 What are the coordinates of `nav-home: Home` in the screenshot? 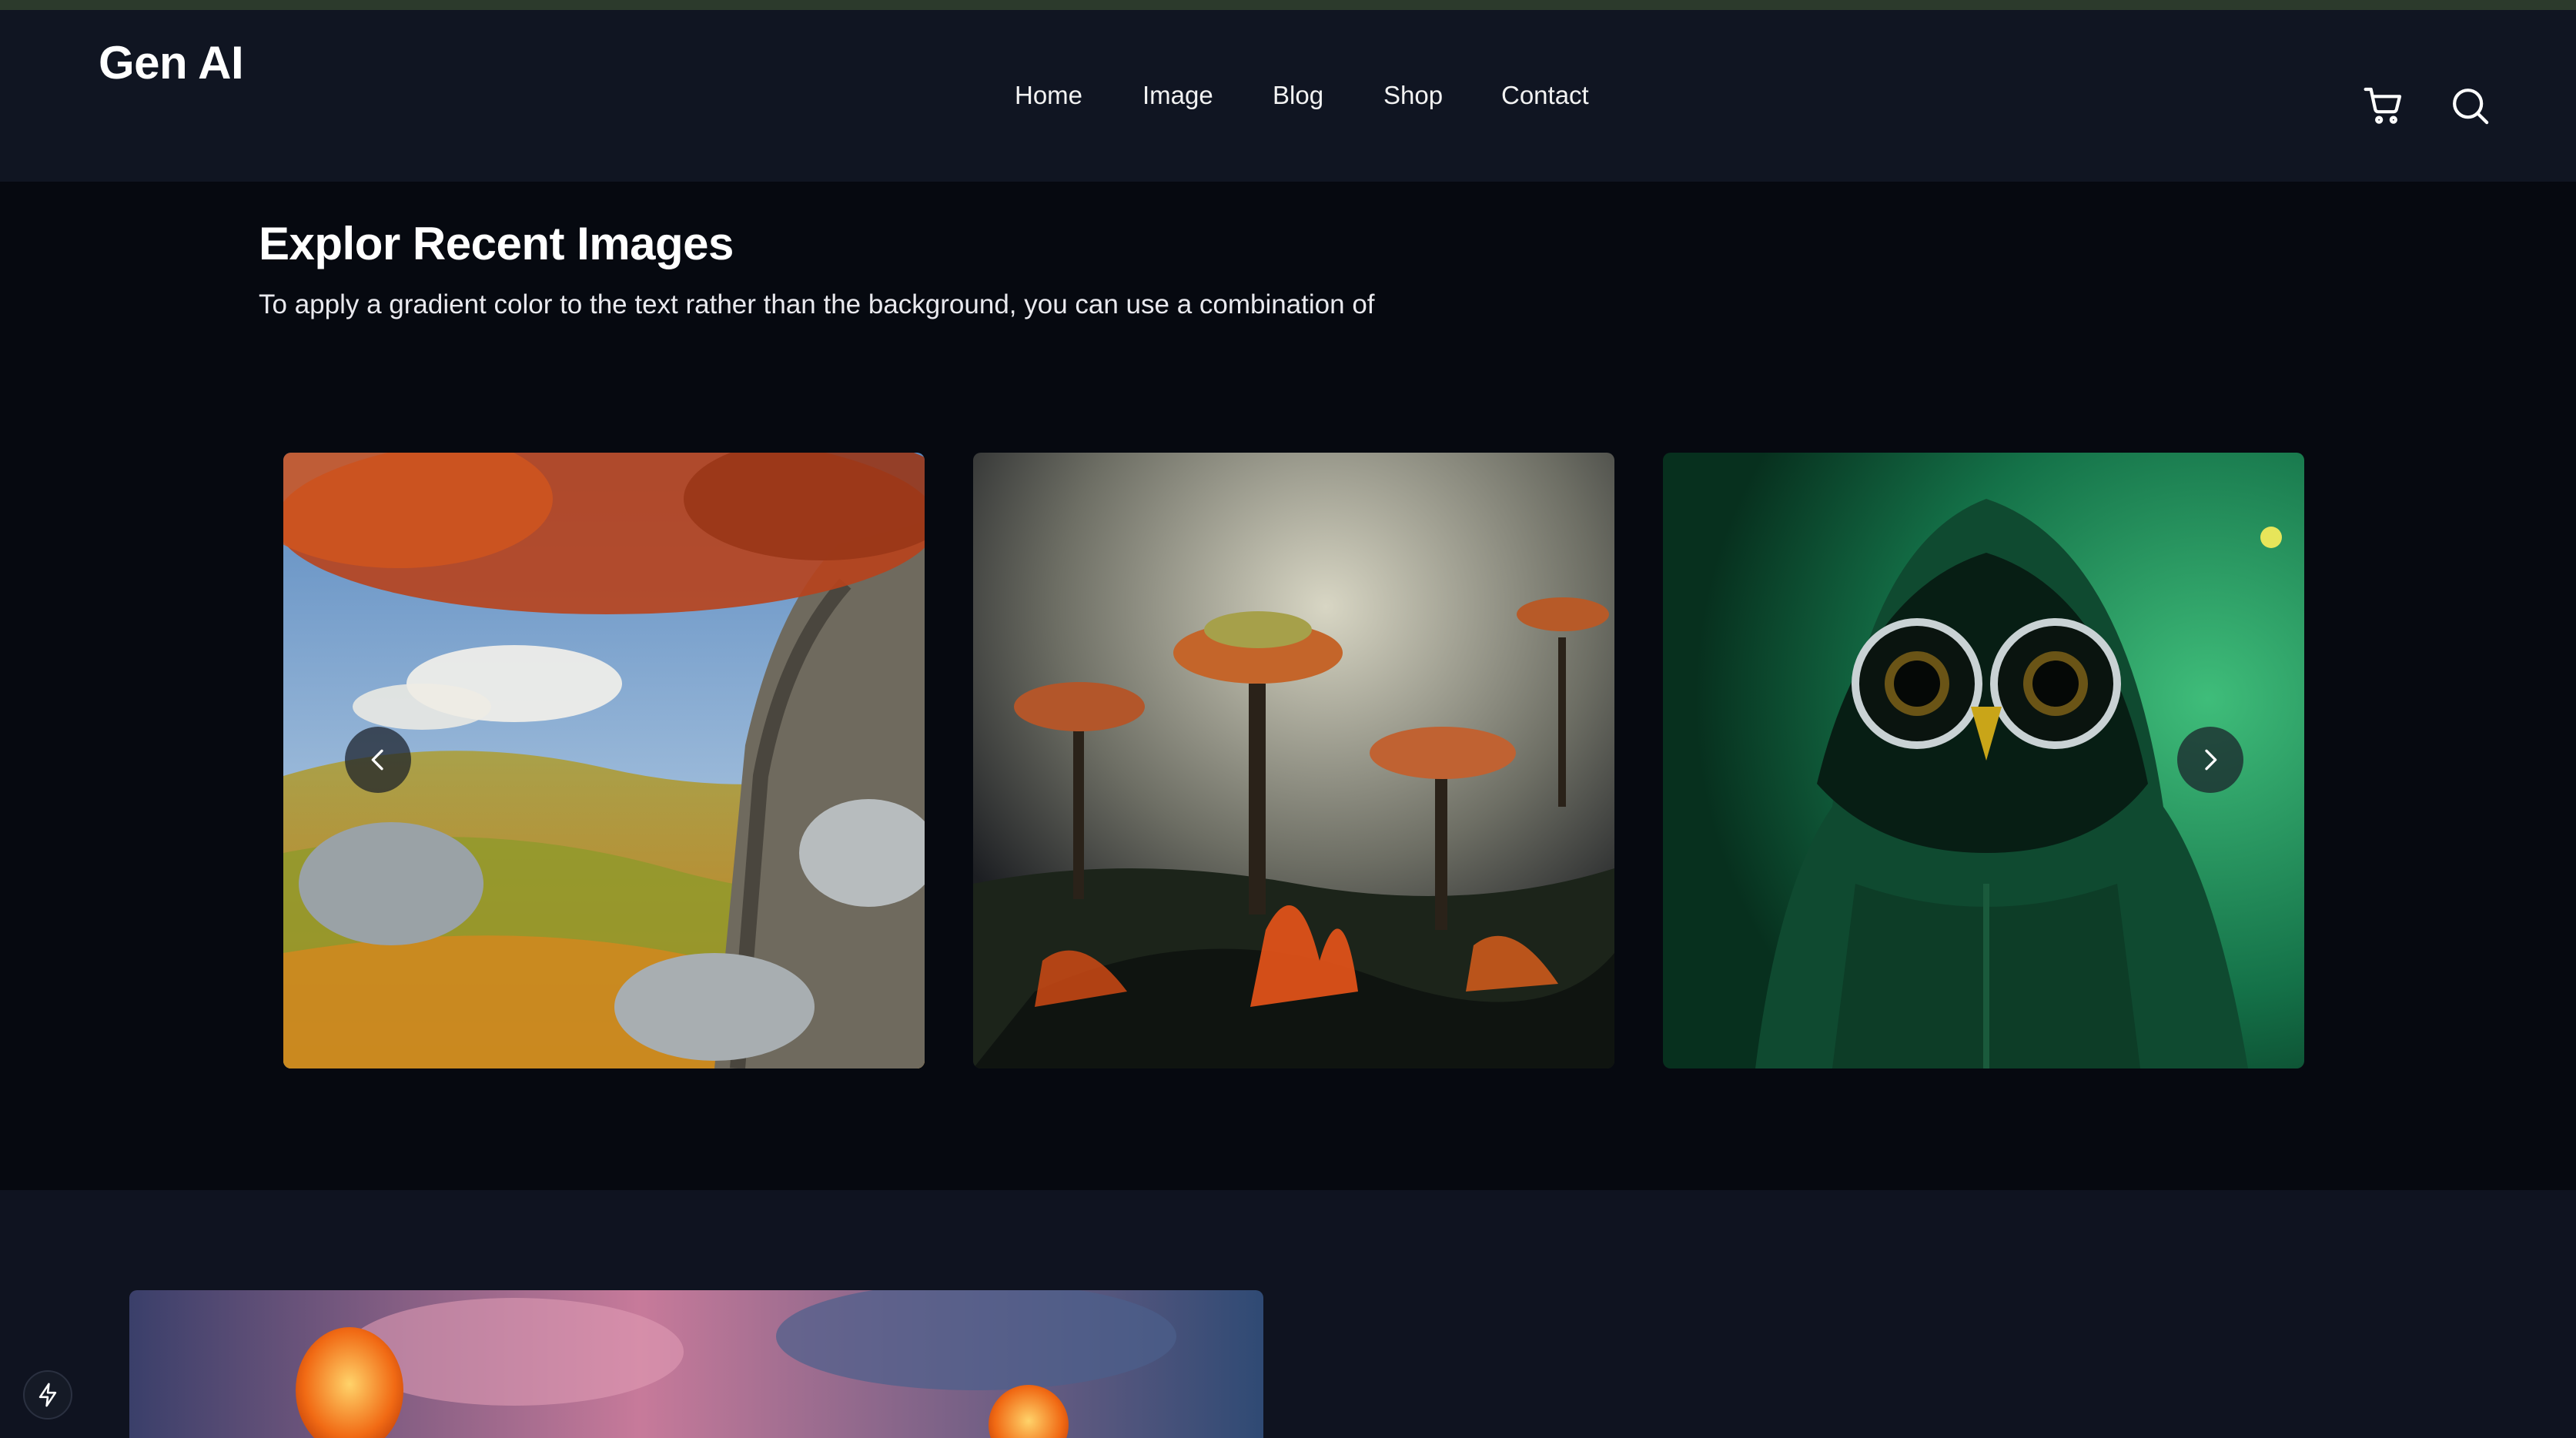 It's located at (1049, 95).